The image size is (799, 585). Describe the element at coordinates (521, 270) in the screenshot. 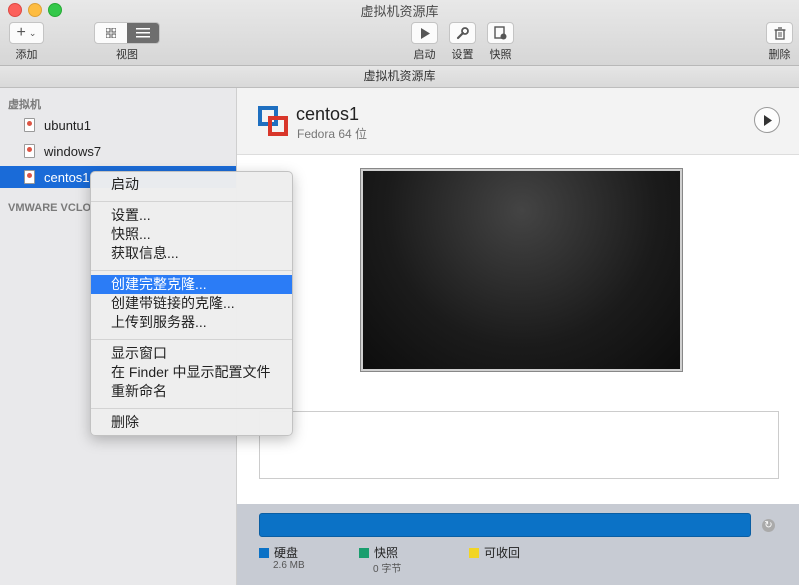

I see `vm-screen-preview` at that location.